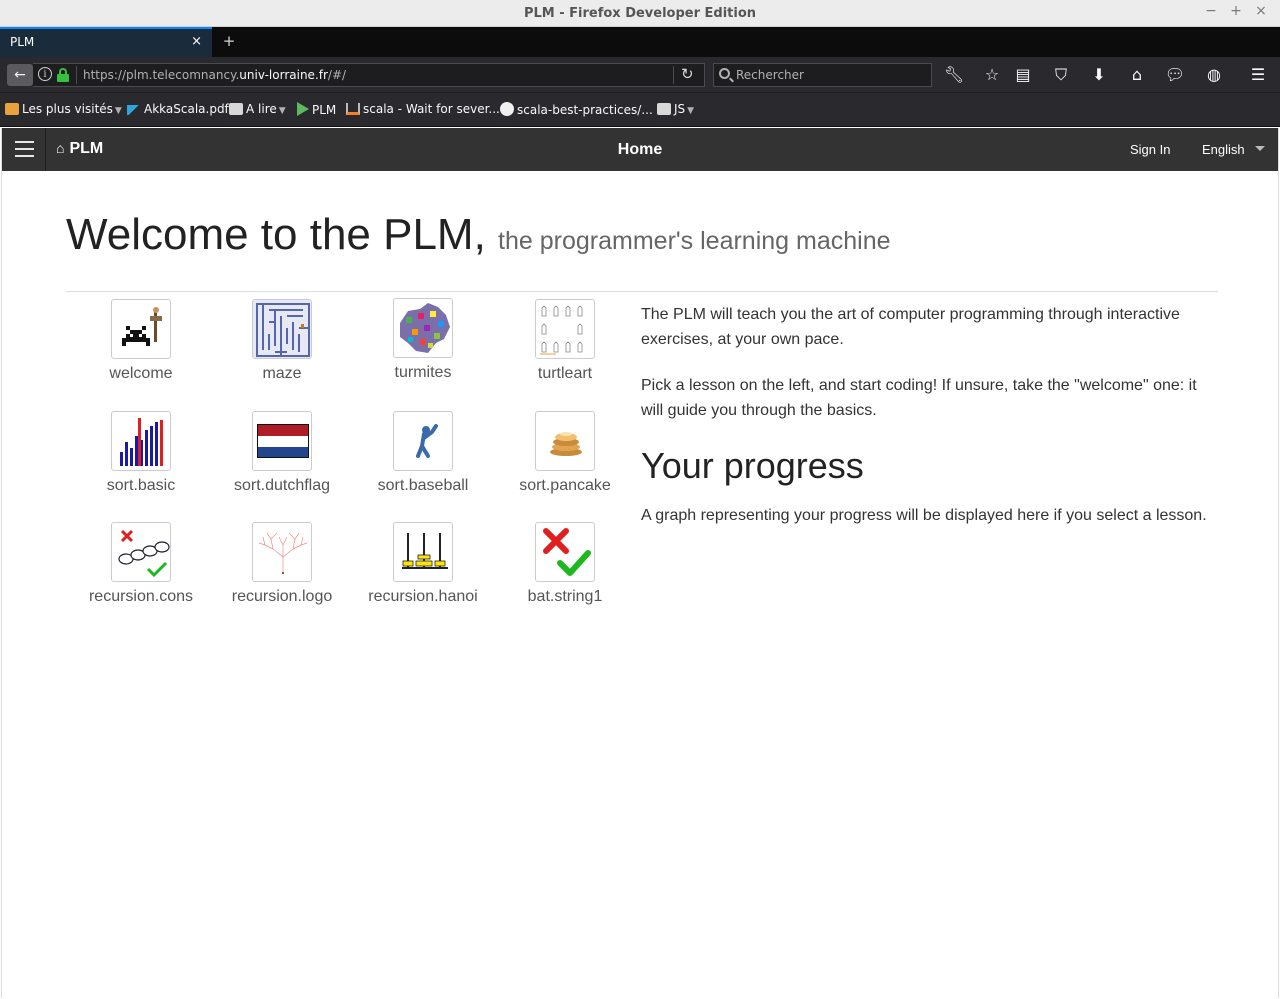 The image size is (1280, 999). I want to click on lesson-label: recursion.hanoi, so click(423, 596).